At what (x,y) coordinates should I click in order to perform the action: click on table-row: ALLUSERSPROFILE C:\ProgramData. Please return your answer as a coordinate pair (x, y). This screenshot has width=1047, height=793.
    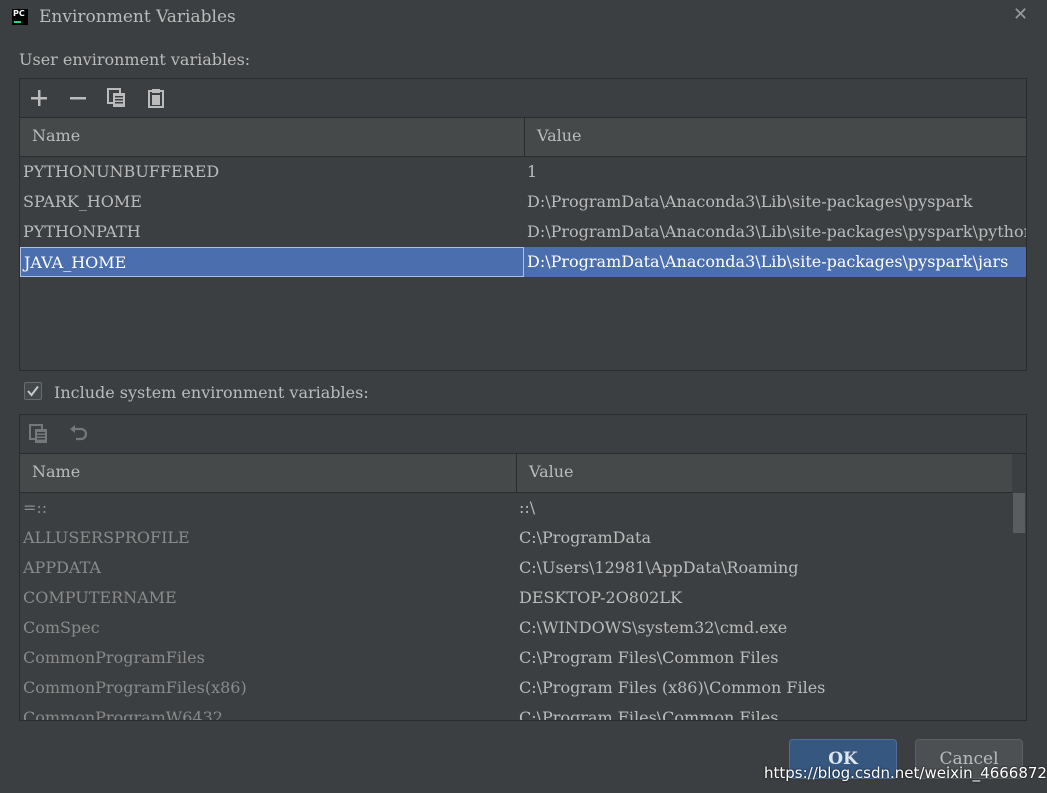
    Looking at the image, I should click on (523, 538).